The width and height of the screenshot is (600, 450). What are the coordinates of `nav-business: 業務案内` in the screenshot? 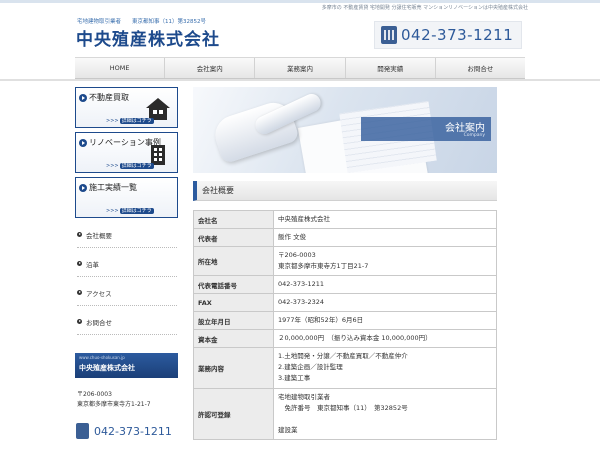 It's located at (300, 68).